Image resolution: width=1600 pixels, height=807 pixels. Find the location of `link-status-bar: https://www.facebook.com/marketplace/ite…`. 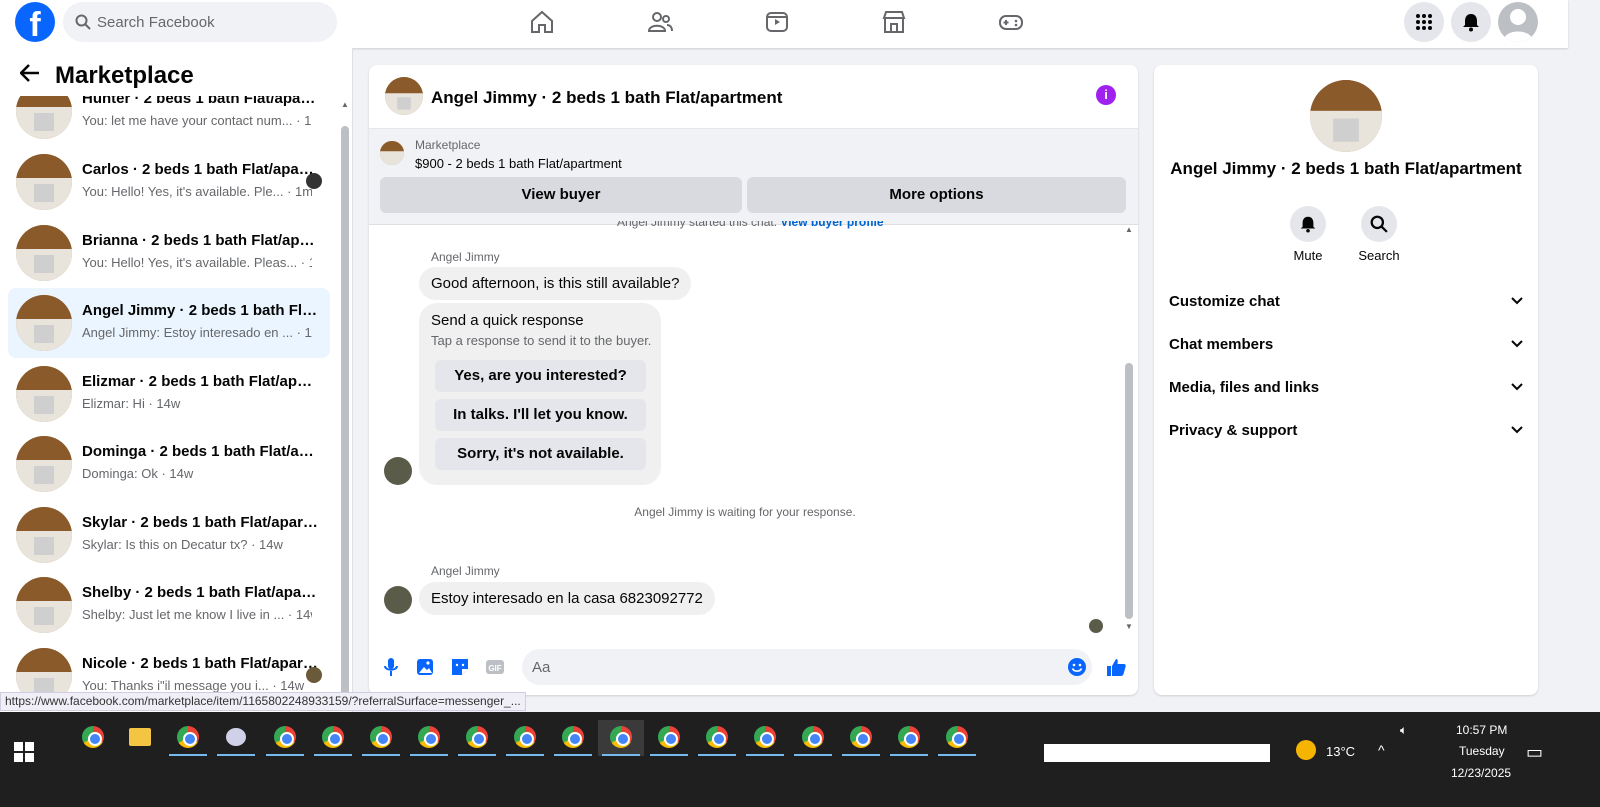

link-status-bar: https://www.facebook.com/marketplace/ite… is located at coordinates (263, 701).